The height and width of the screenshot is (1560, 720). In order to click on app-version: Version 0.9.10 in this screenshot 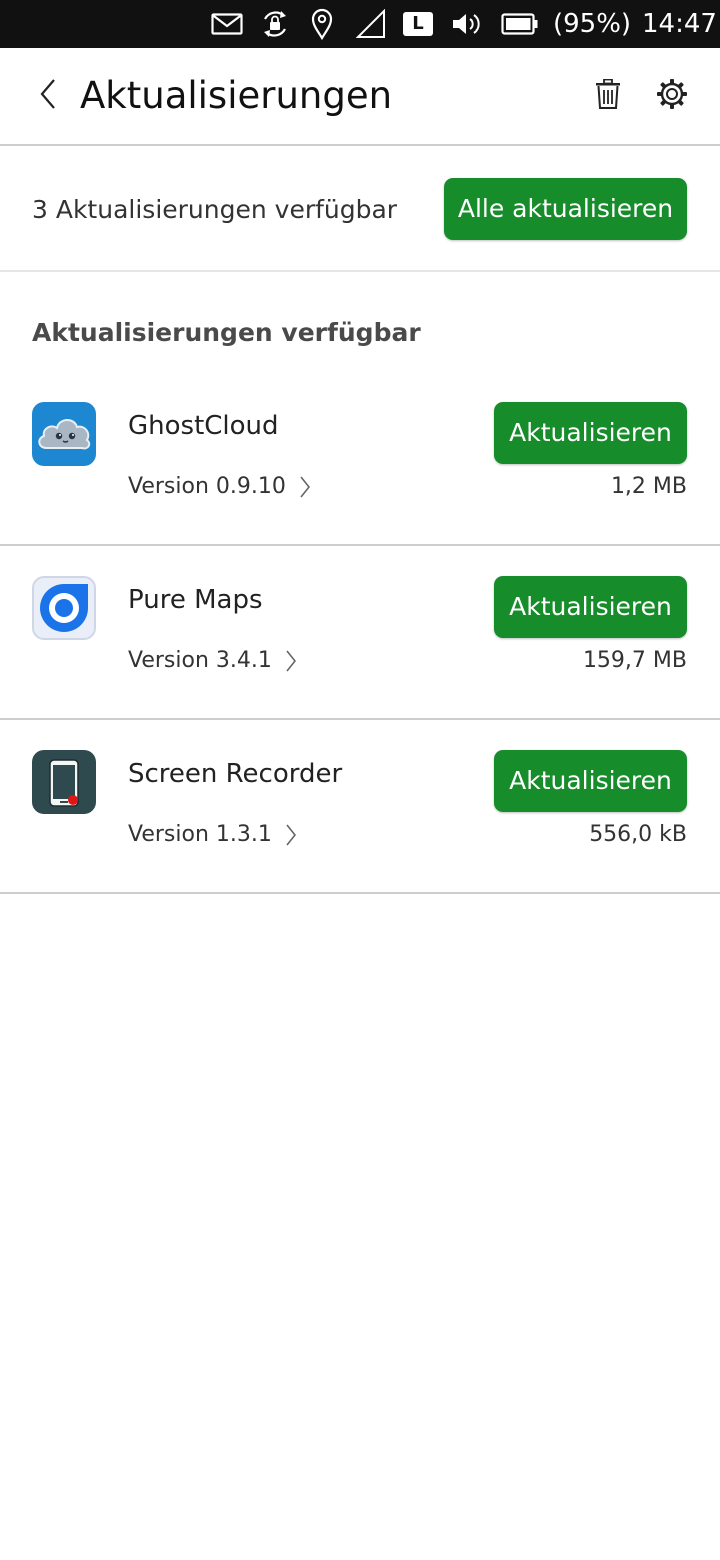, I will do `click(221, 487)`.